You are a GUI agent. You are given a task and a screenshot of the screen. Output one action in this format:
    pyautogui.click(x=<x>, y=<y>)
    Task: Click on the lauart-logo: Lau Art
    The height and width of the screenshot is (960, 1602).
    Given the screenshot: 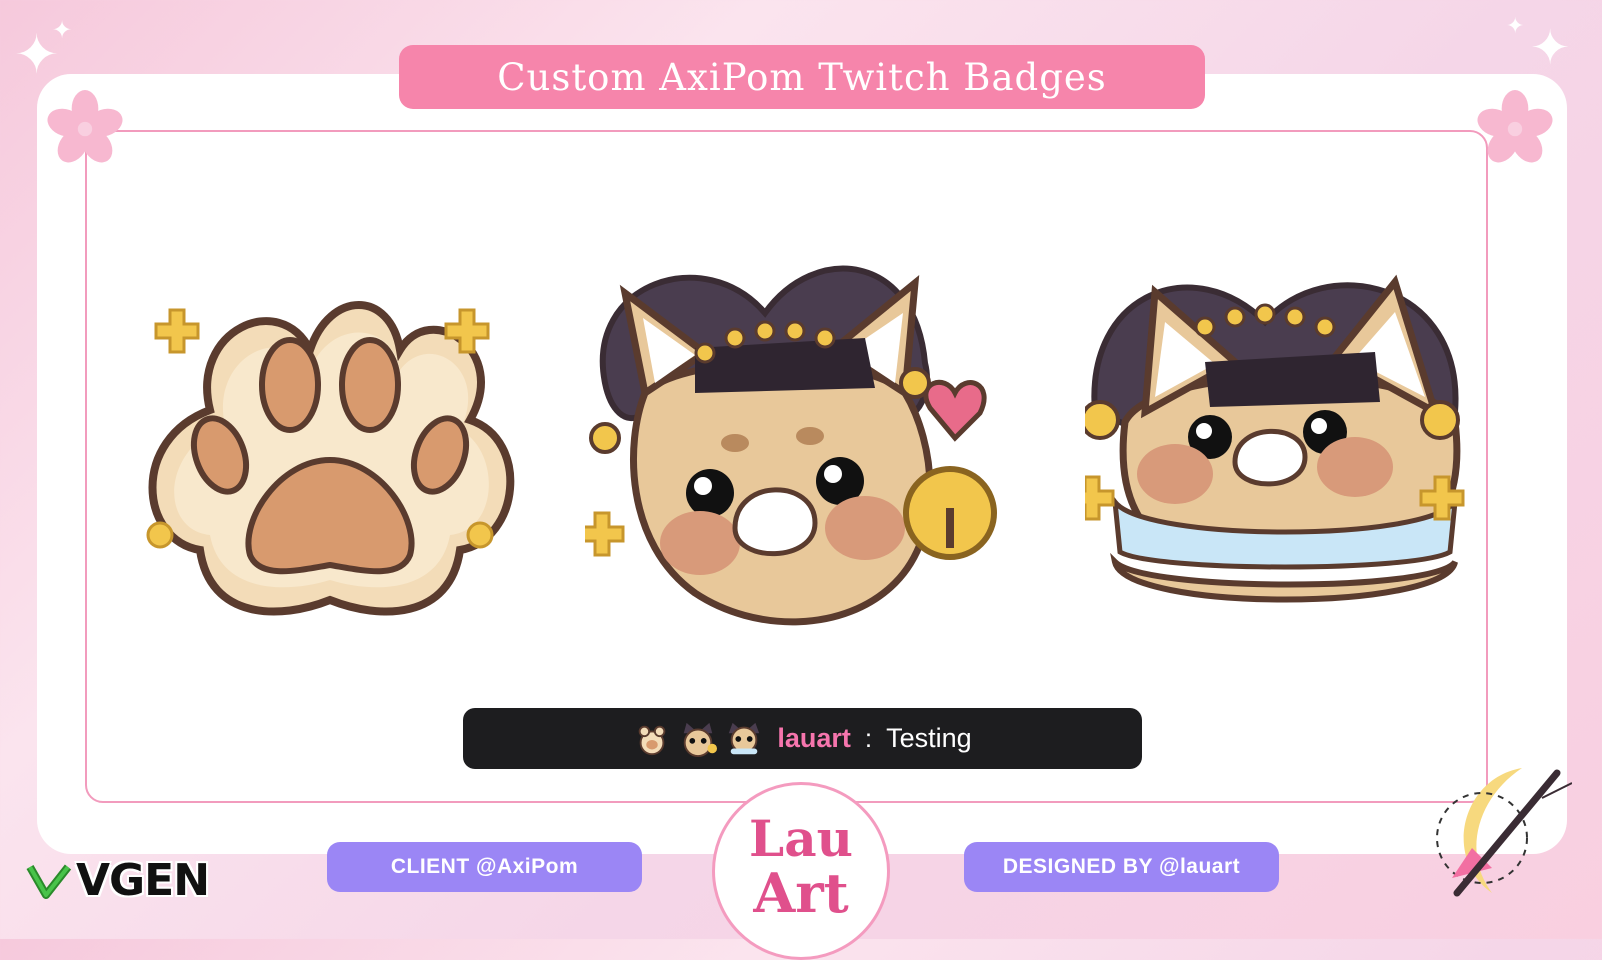 What is the action you would take?
    pyautogui.click(x=801, y=871)
    